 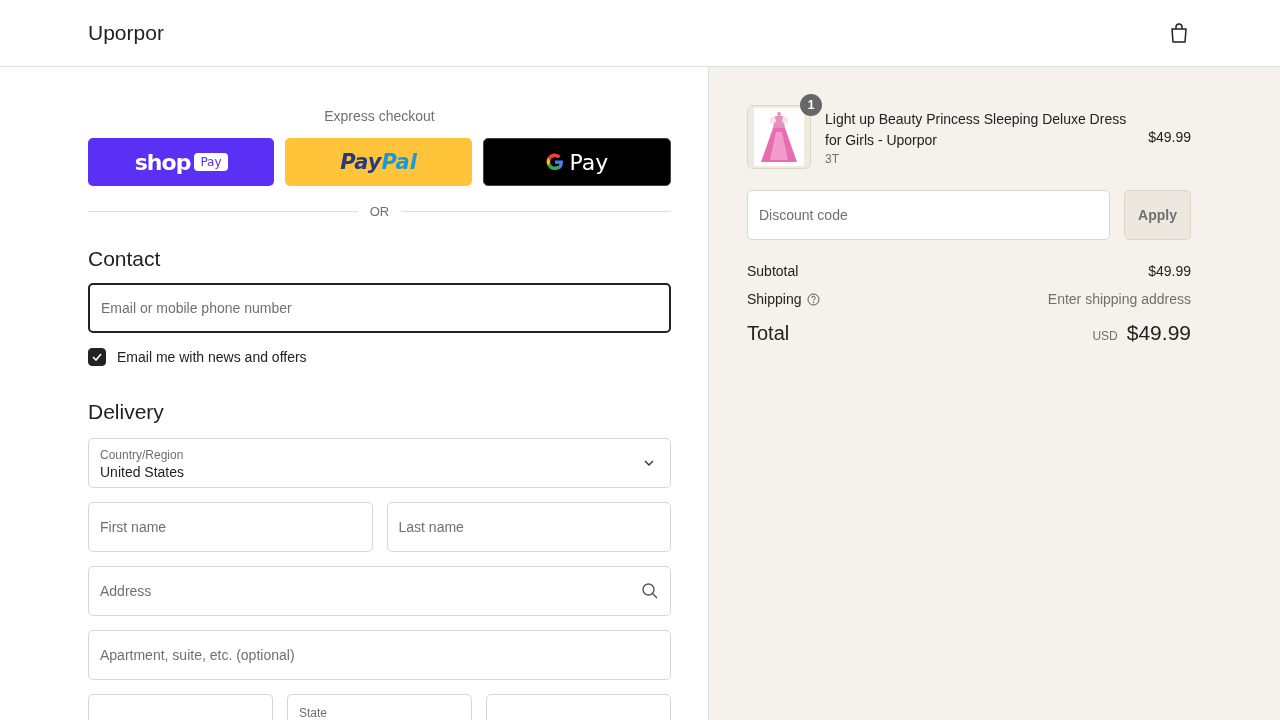 I want to click on newsletter-label: Email me with news and offers, so click(x=212, y=357).